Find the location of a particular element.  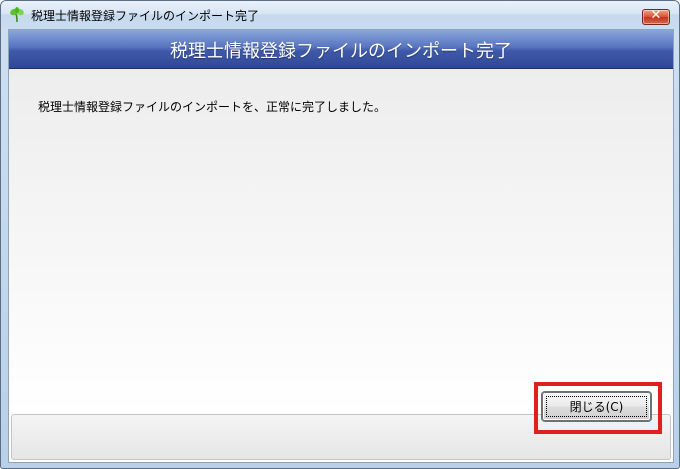

header-banner: 税理士情報登録ファイルのインポート完了 is located at coordinates (341, 49).